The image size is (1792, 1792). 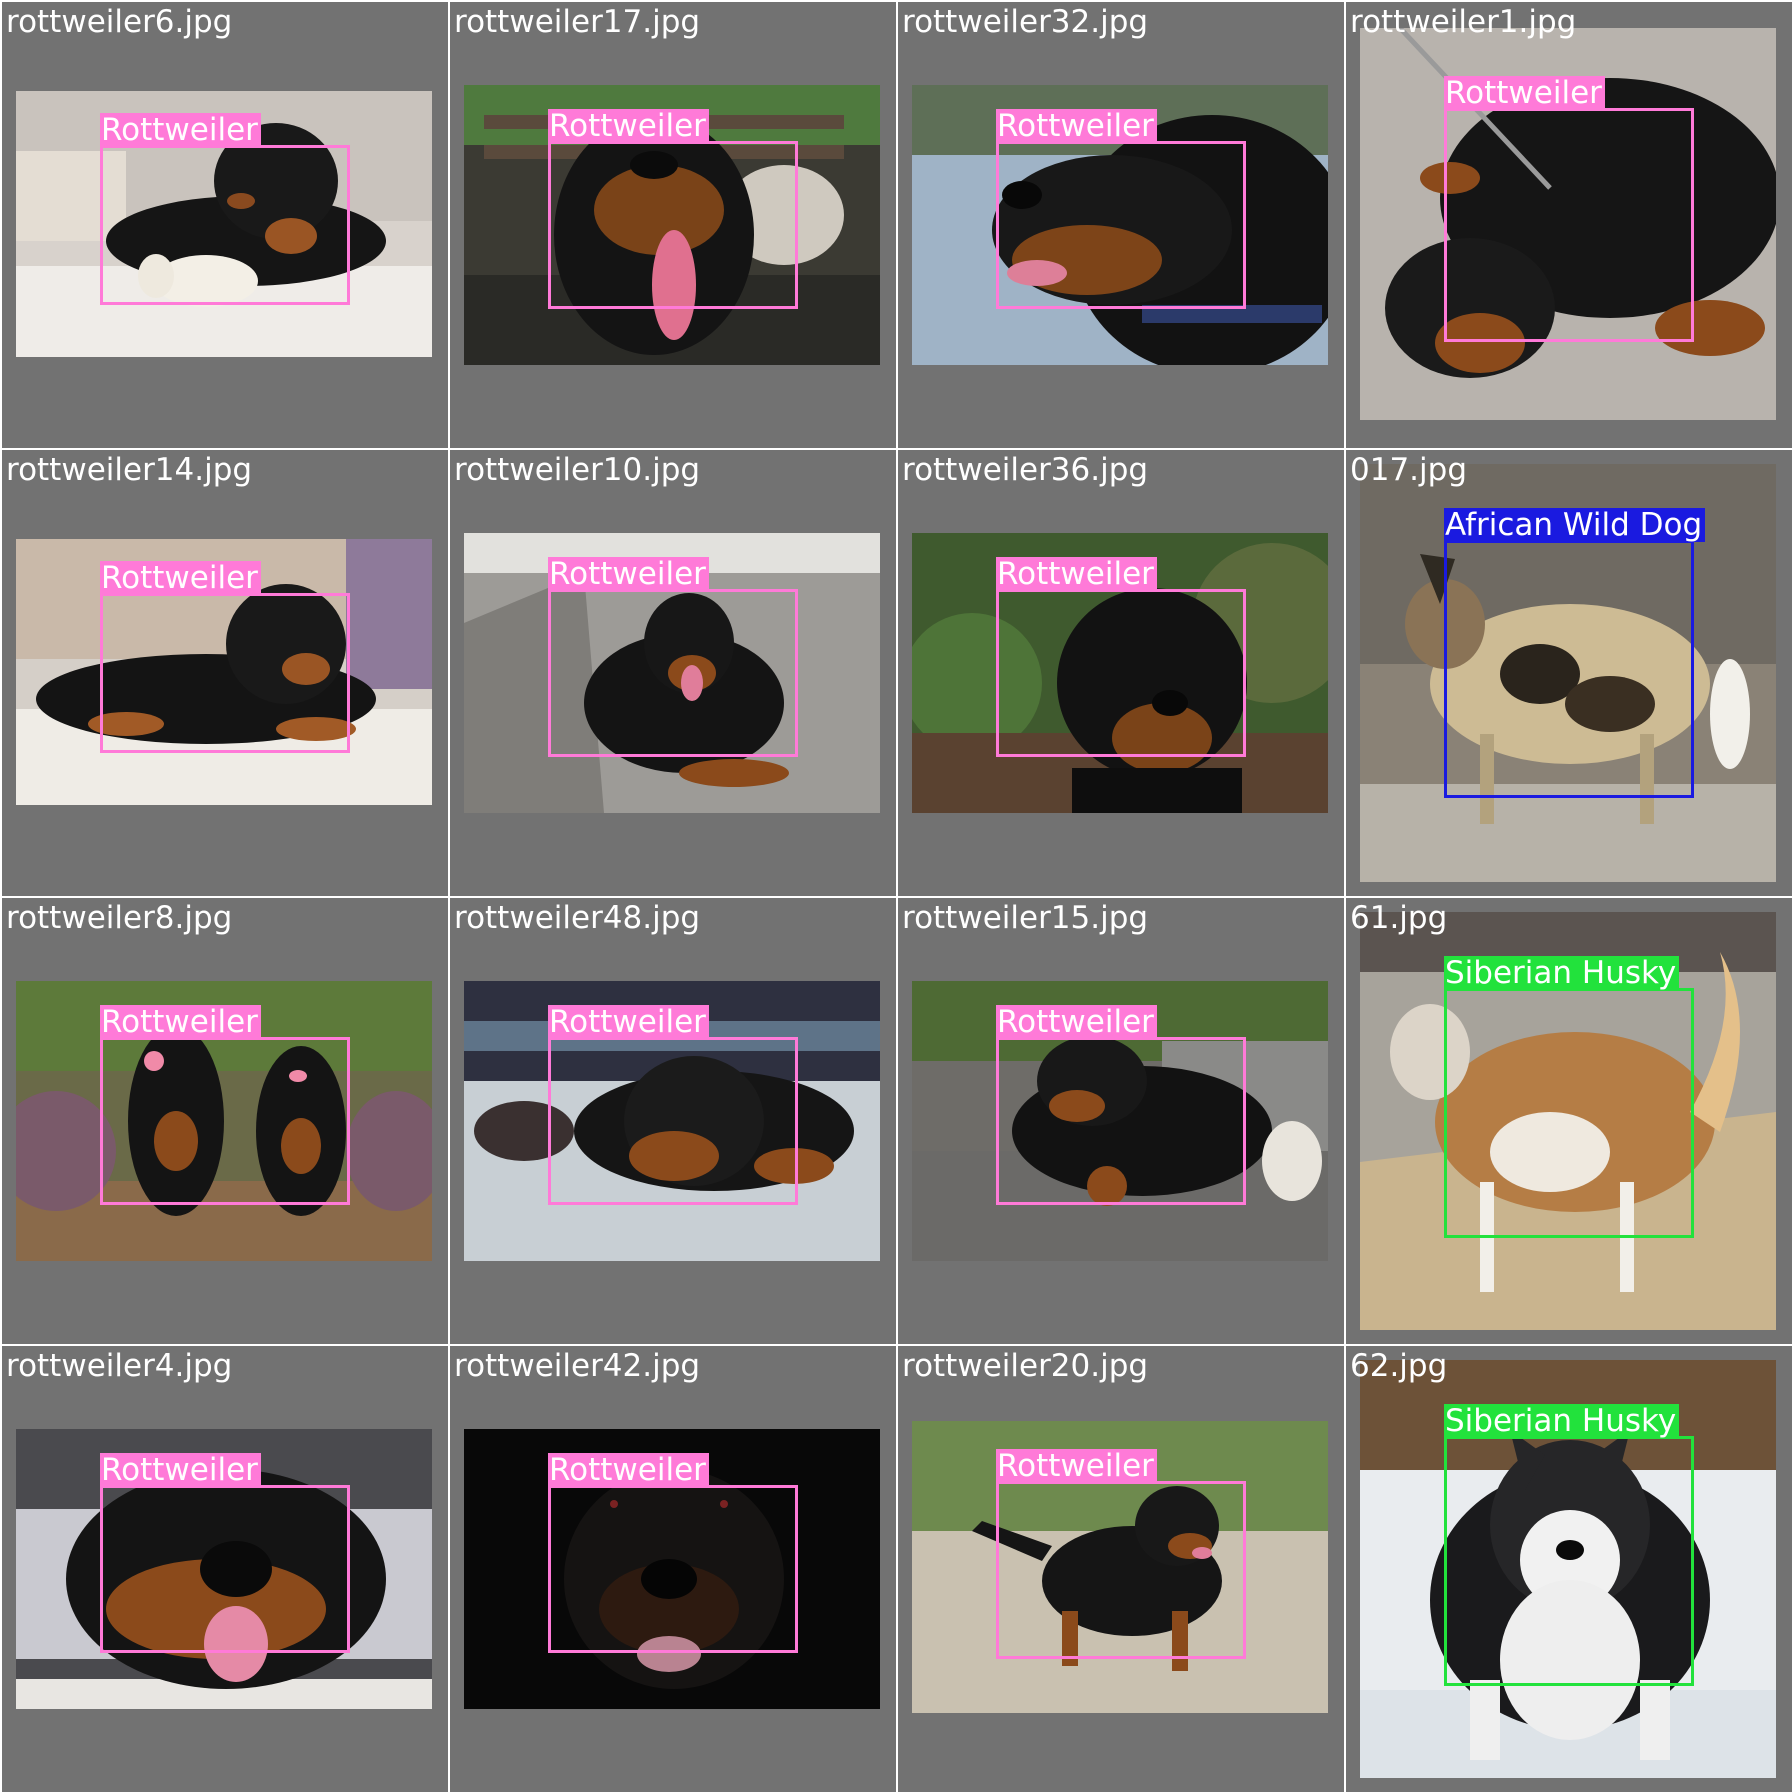 I want to click on filename-label: rottweiler36.jpg, so click(x=1025, y=470).